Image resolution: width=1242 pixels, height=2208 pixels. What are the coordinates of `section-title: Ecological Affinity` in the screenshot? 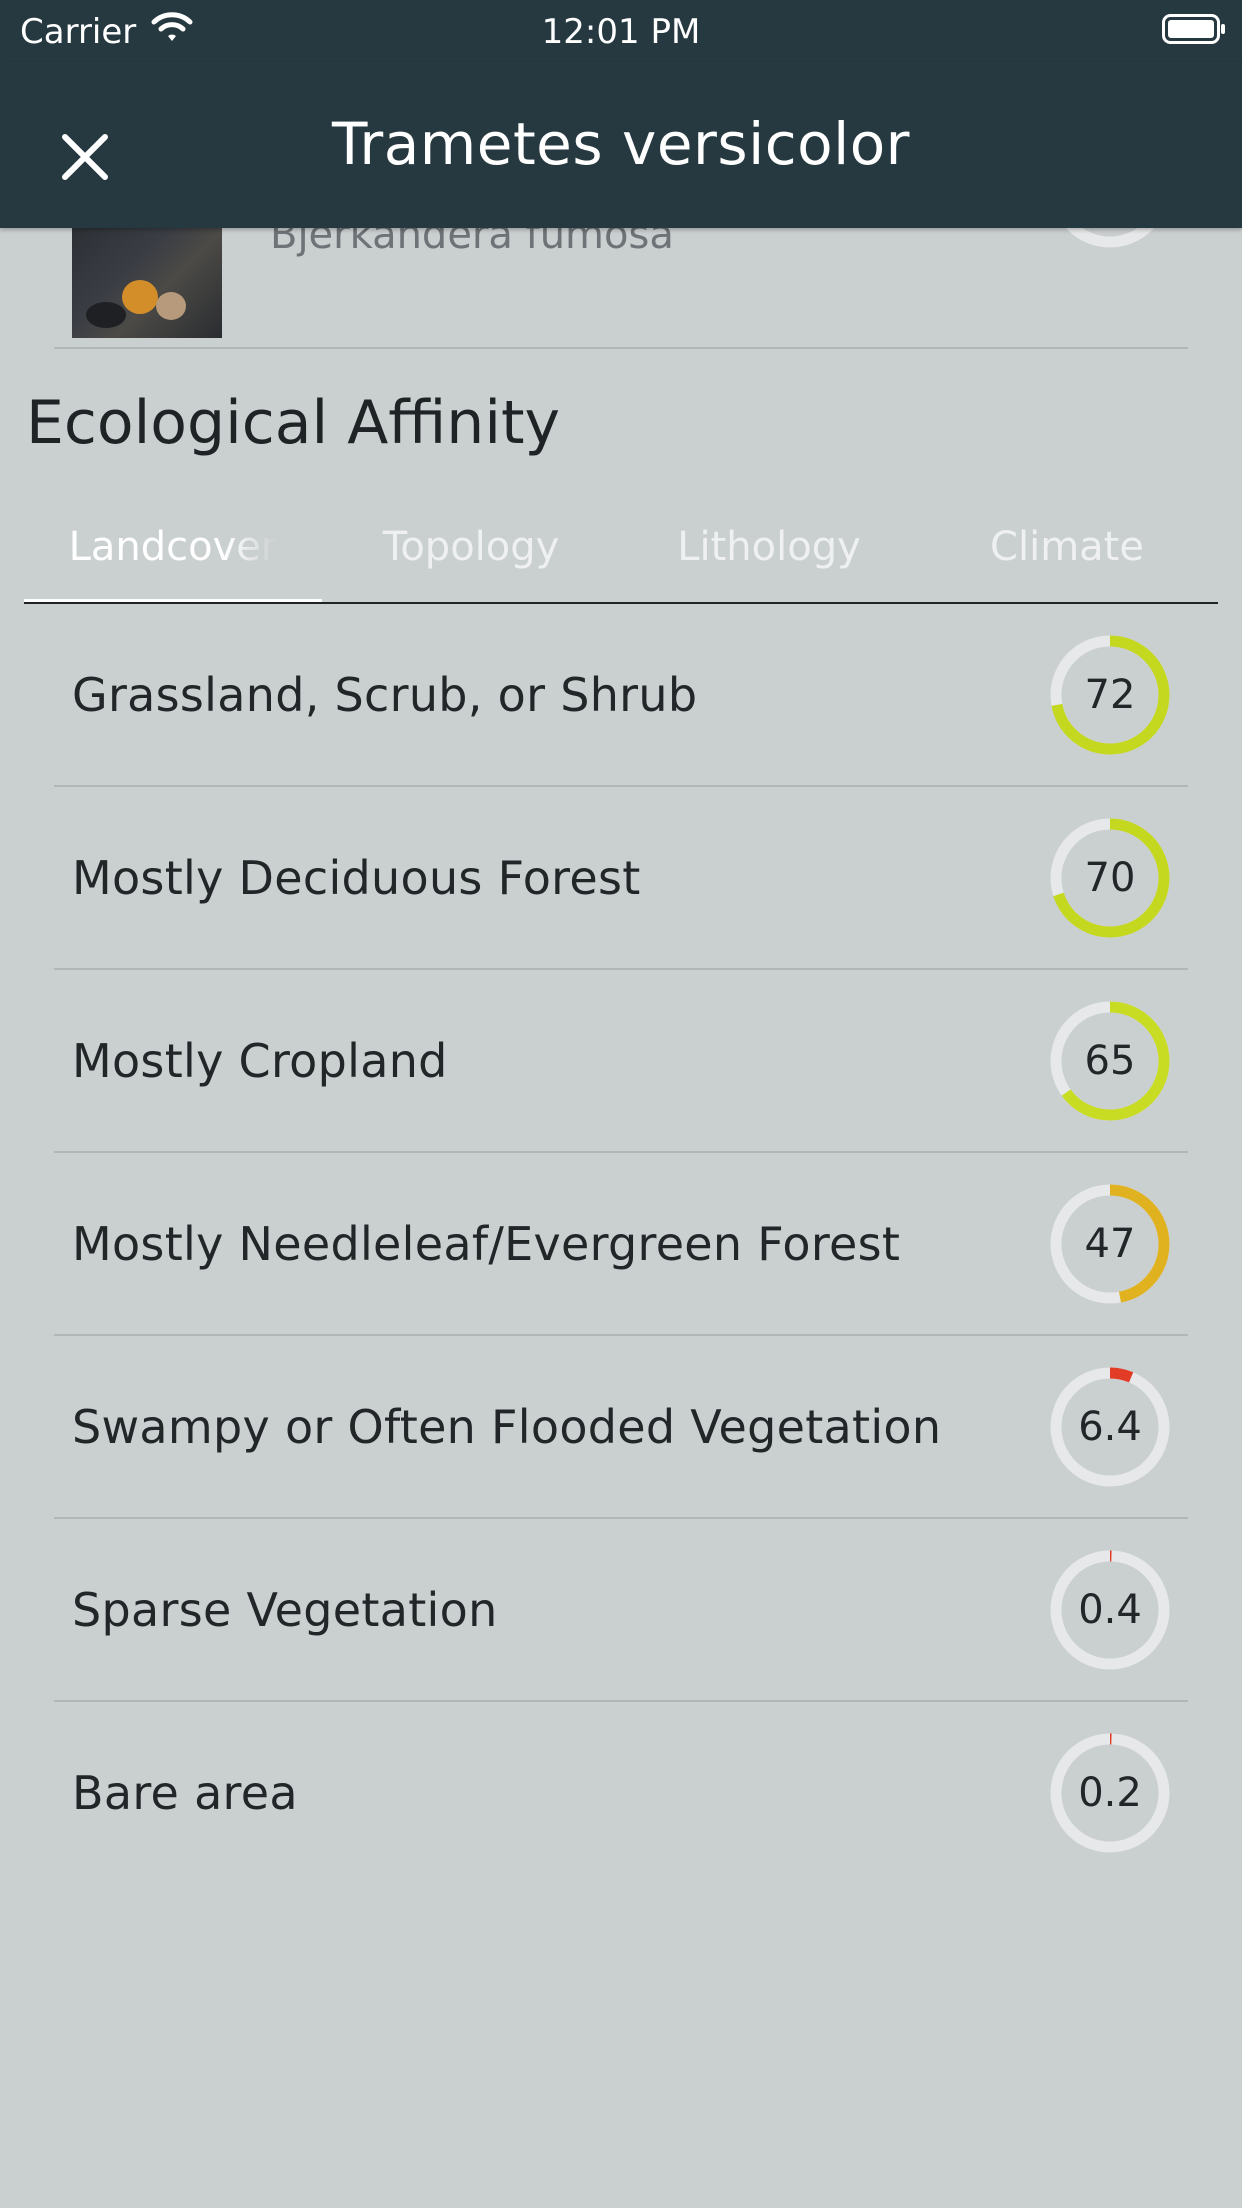 It's located at (293, 423).